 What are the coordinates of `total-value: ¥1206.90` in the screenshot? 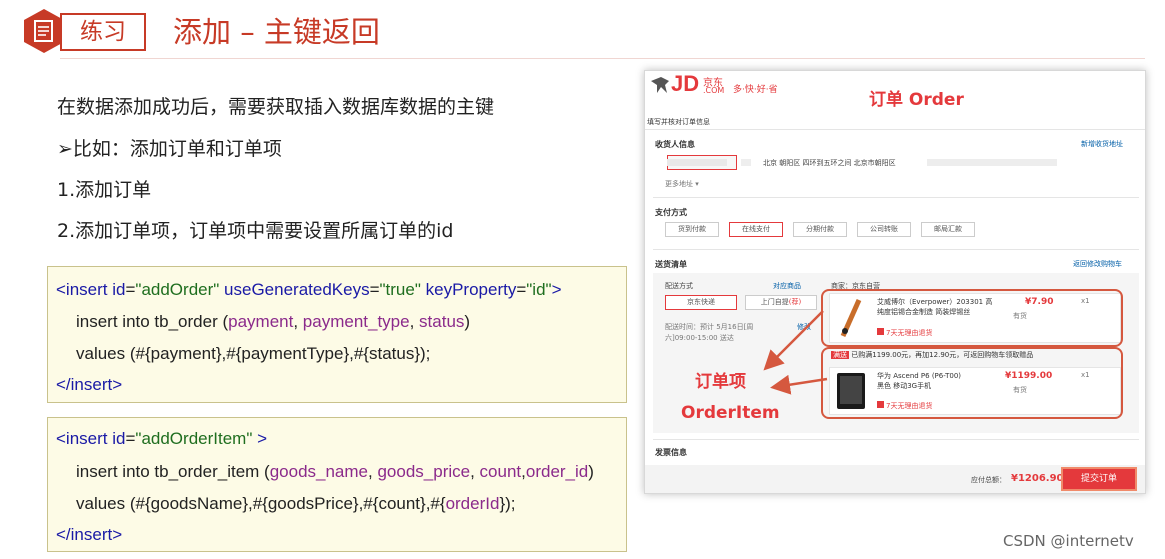 It's located at (1037, 478).